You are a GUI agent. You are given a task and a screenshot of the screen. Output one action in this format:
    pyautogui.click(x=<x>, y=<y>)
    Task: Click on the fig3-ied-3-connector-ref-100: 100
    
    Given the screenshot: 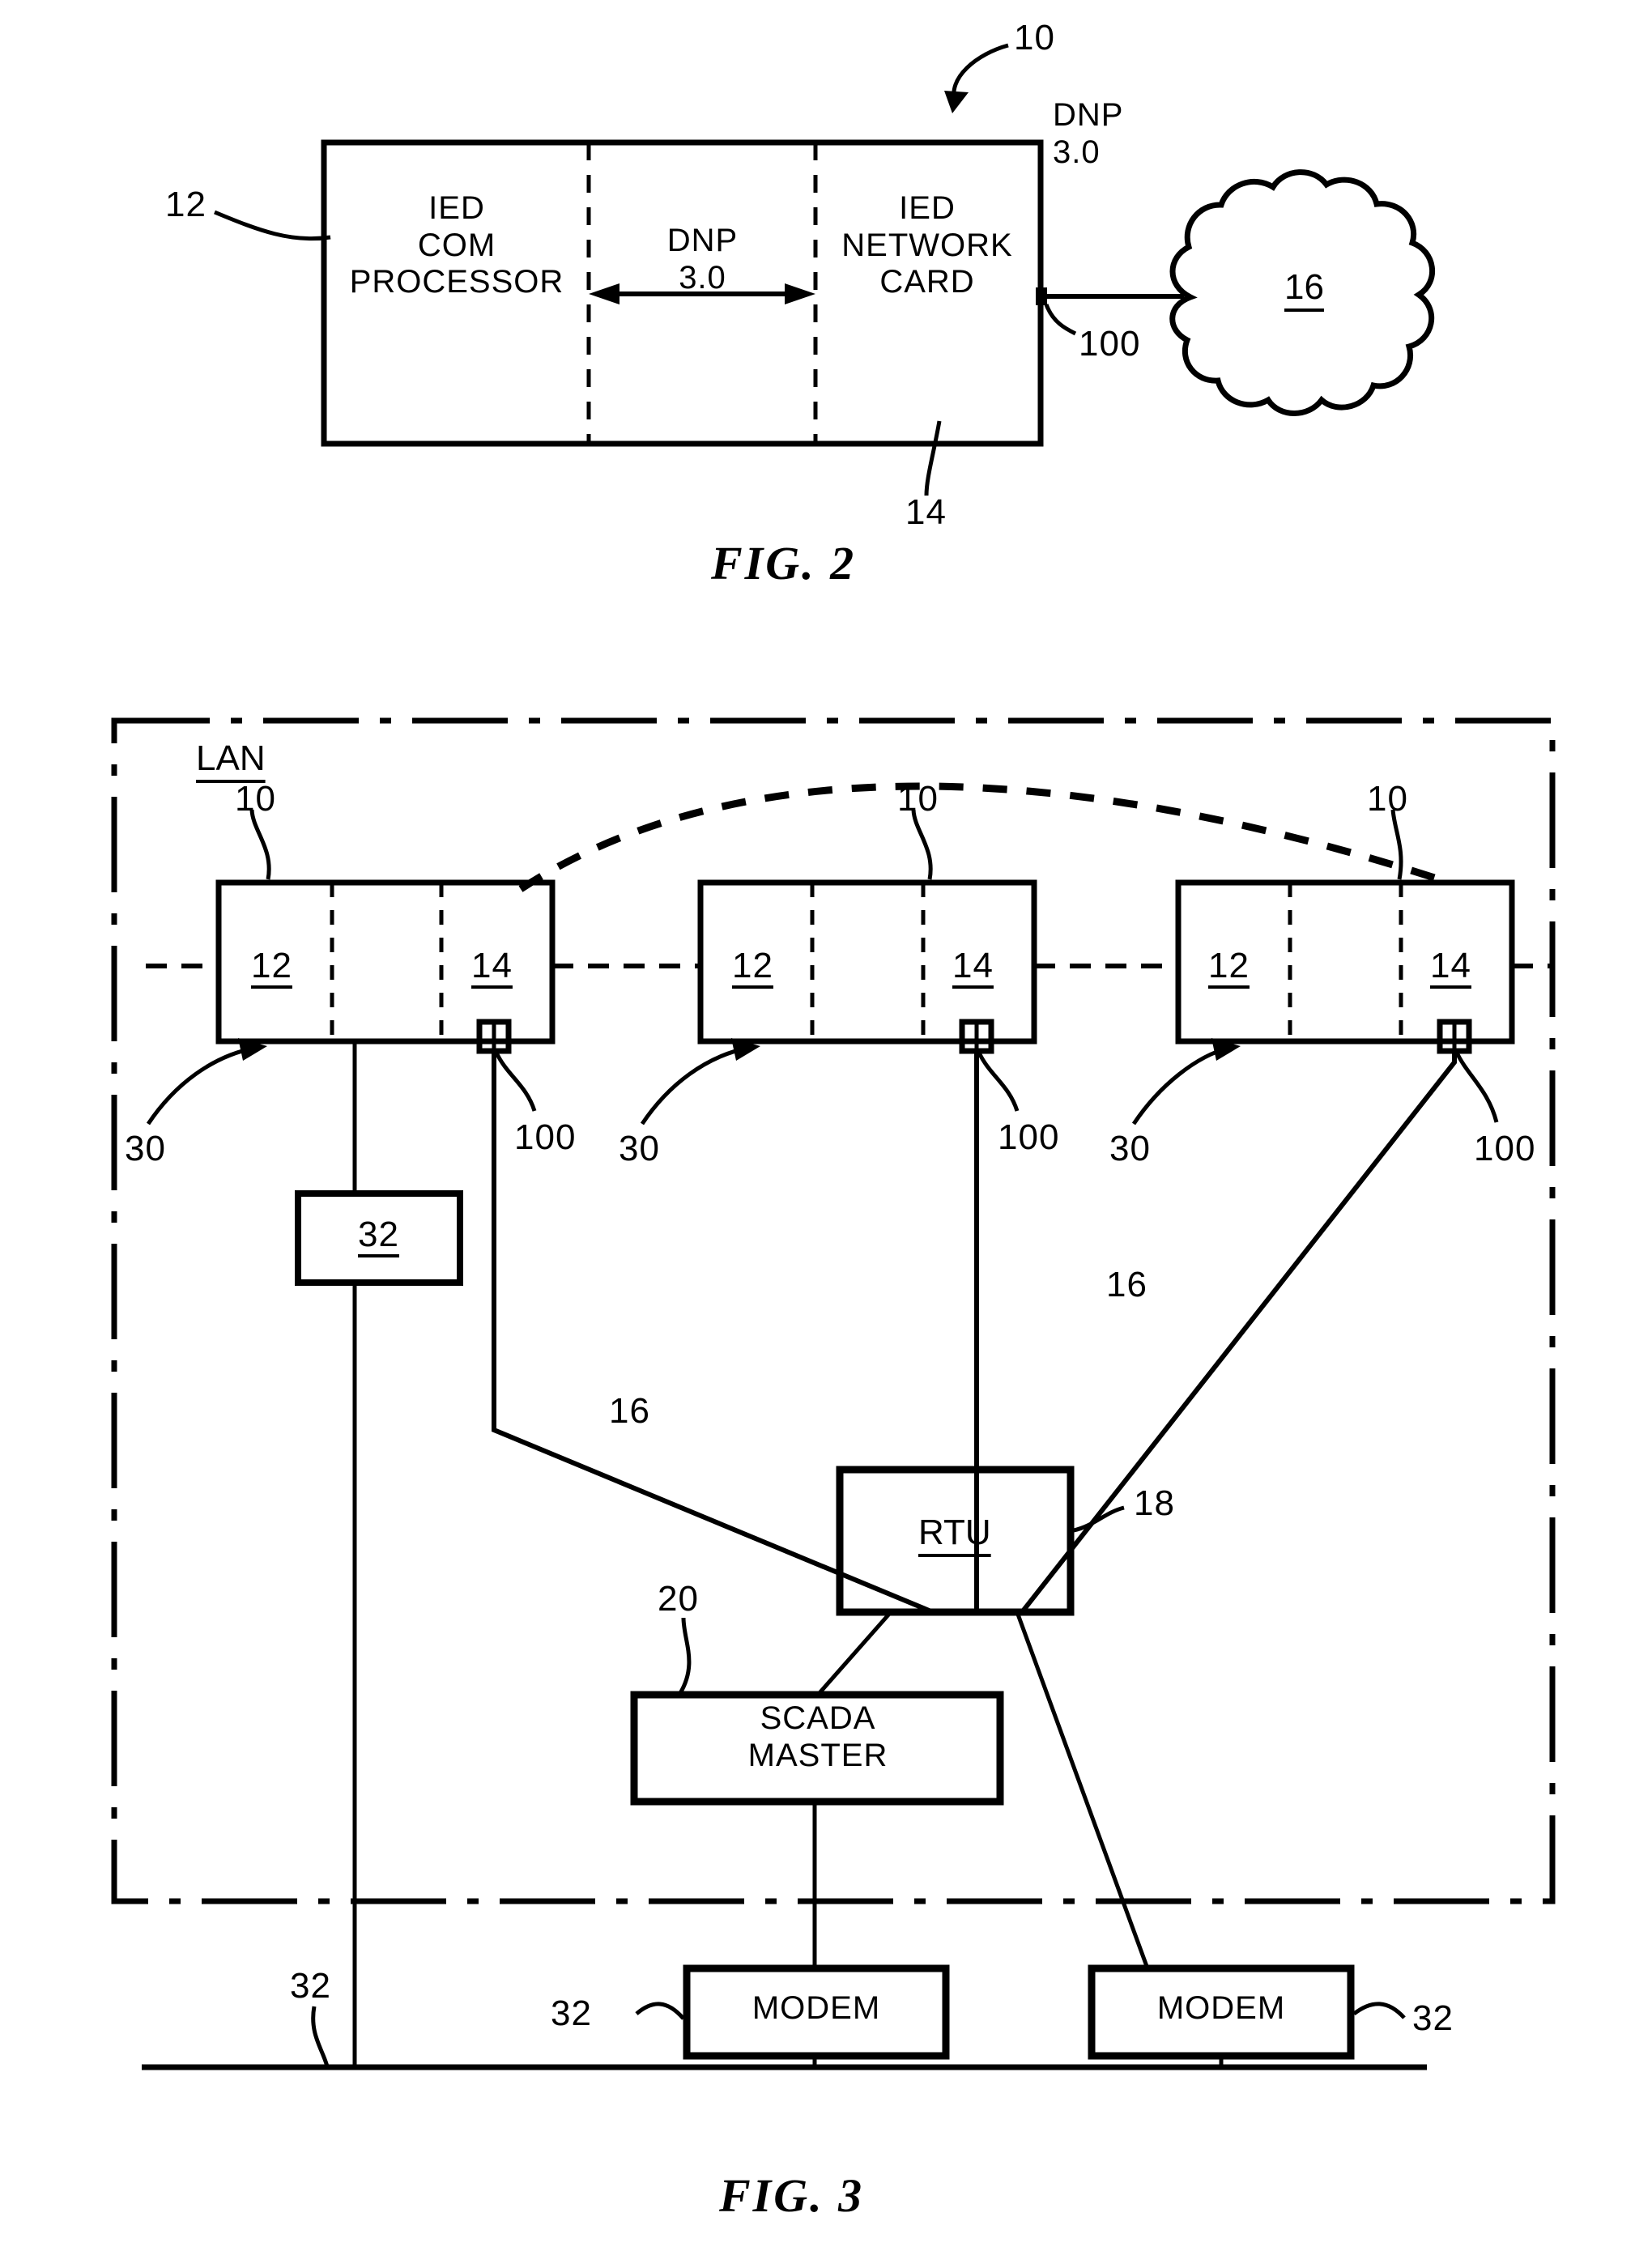 What is the action you would take?
    pyautogui.click(x=1505, y=1148)
    